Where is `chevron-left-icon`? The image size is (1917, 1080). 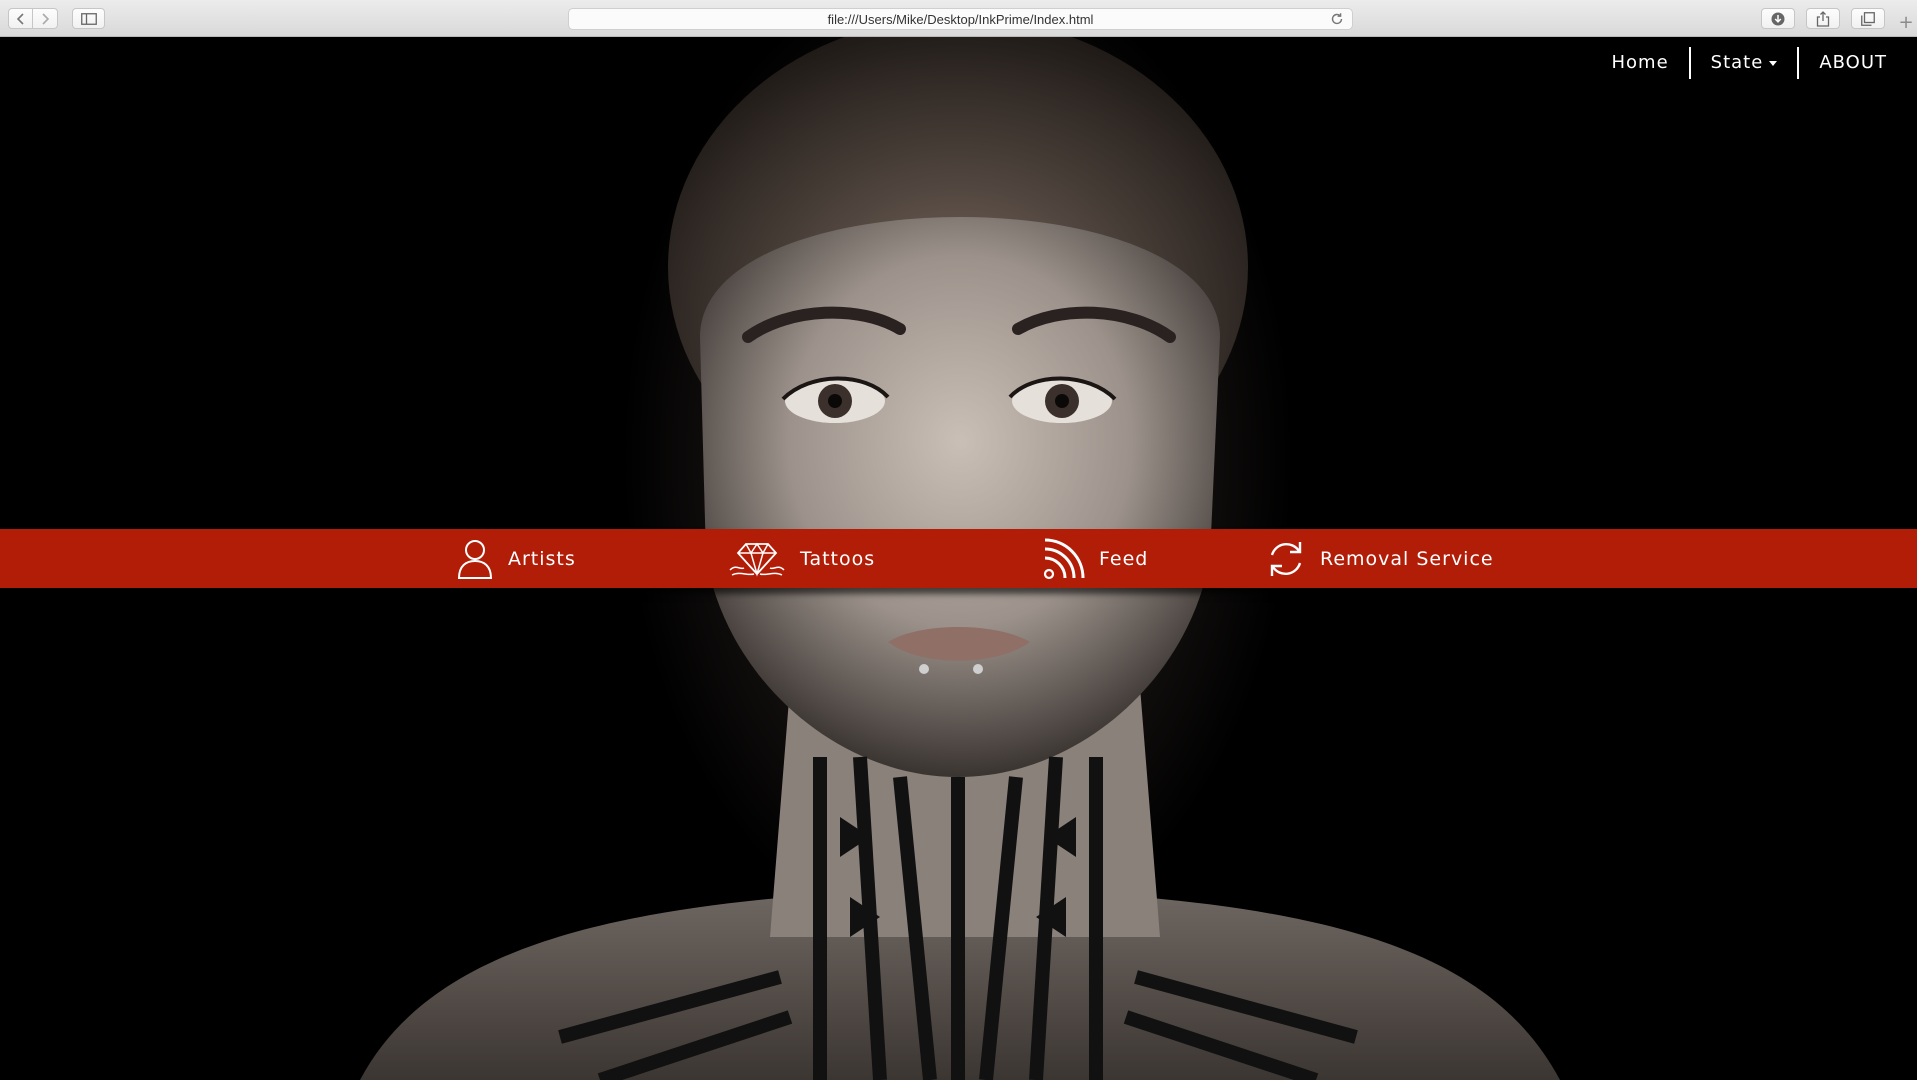 chevron-left-icon is located at coordinates (20, 18).